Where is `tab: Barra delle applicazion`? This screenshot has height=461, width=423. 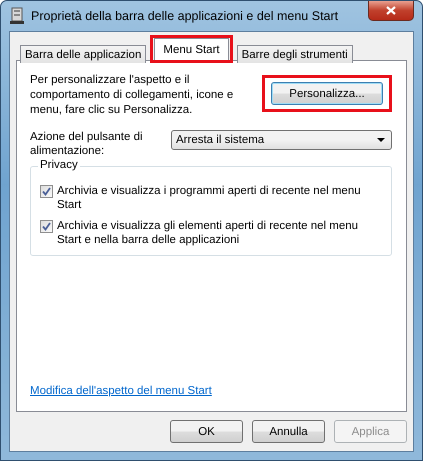 tab: Barra delle applicazion is located at coordinates (83, 54).